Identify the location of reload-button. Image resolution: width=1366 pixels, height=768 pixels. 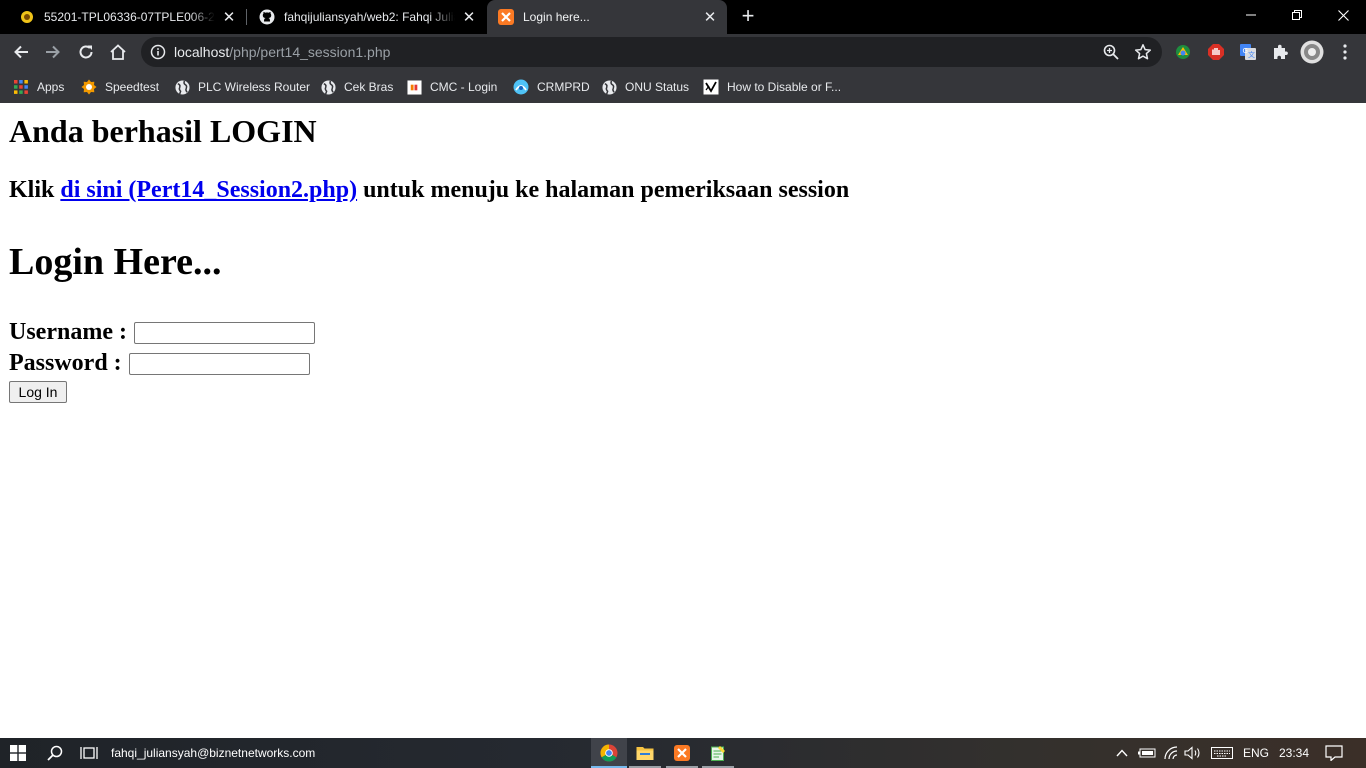
(86, 52).